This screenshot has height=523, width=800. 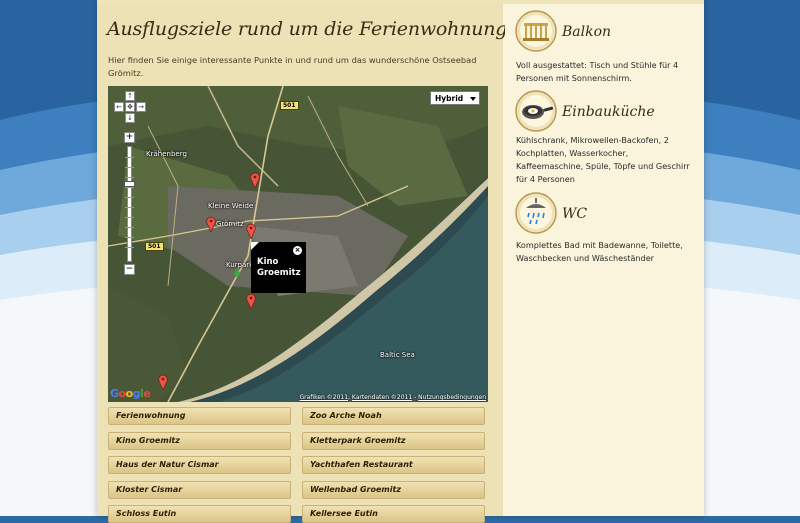 What do you see at coordinates (129, 204) in the screenshot?
I see `zoom-slider` at bounding box center [129, 204].